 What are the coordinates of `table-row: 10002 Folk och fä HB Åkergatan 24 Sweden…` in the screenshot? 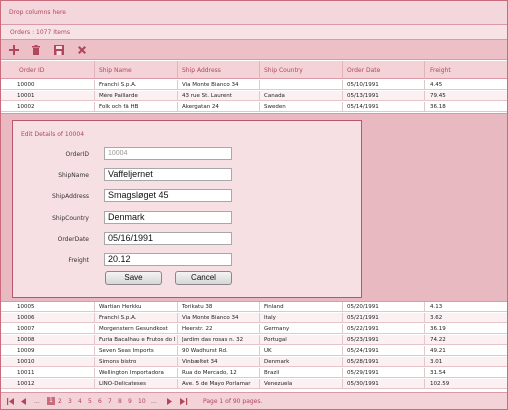 It's located at (254, 107).